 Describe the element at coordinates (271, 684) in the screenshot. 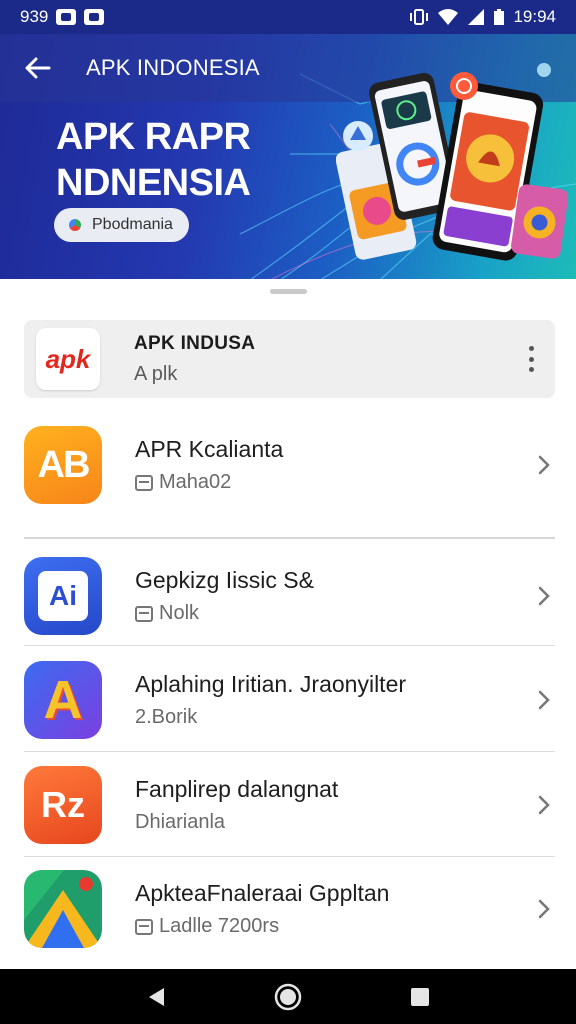

I see `app-name: Aplahing Iritian. Jraonyilter` at that location.